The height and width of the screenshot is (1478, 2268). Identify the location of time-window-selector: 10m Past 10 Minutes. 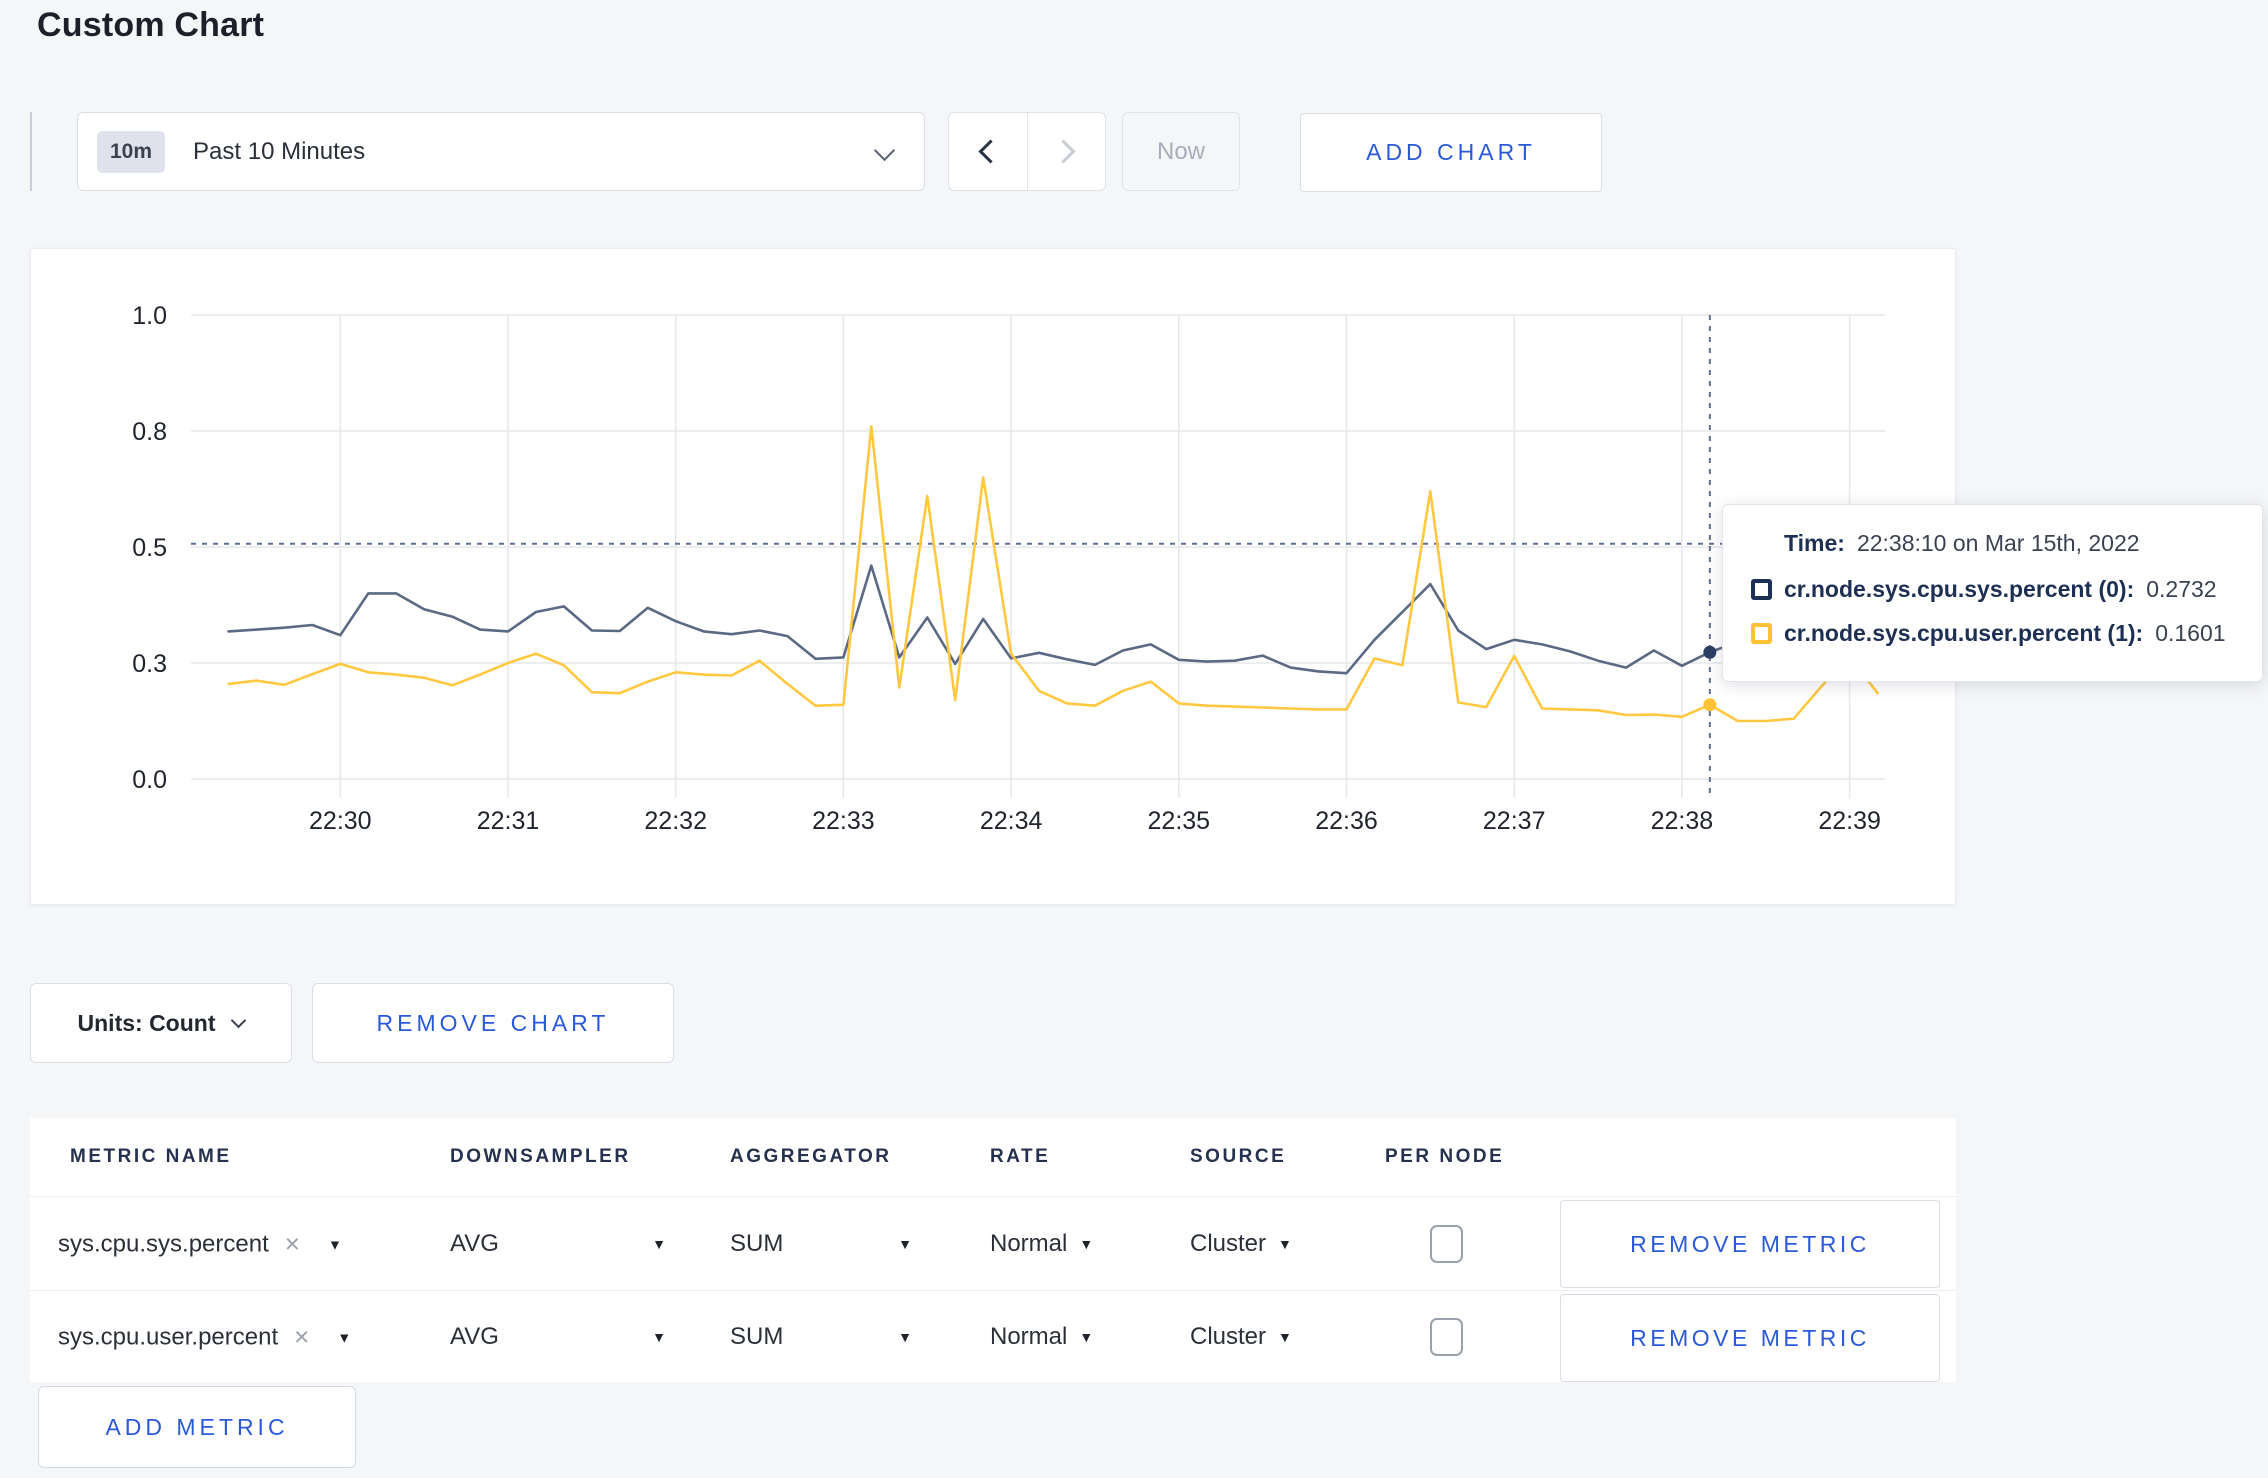
(501, 151).